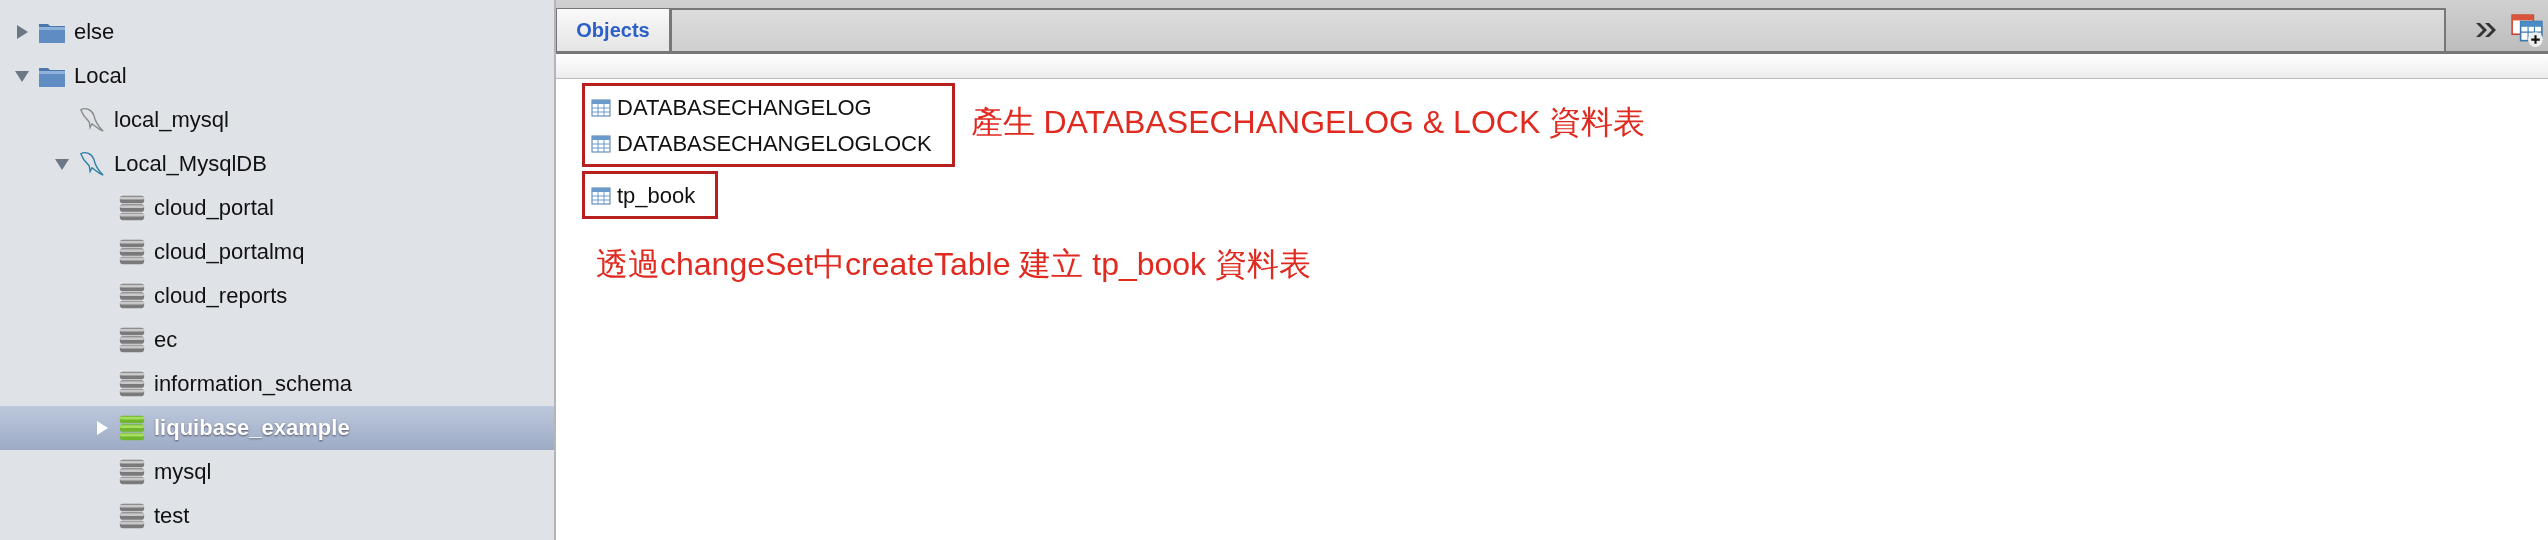  I want to click on tree-item-label: cloud_portal, so click(214, 208).